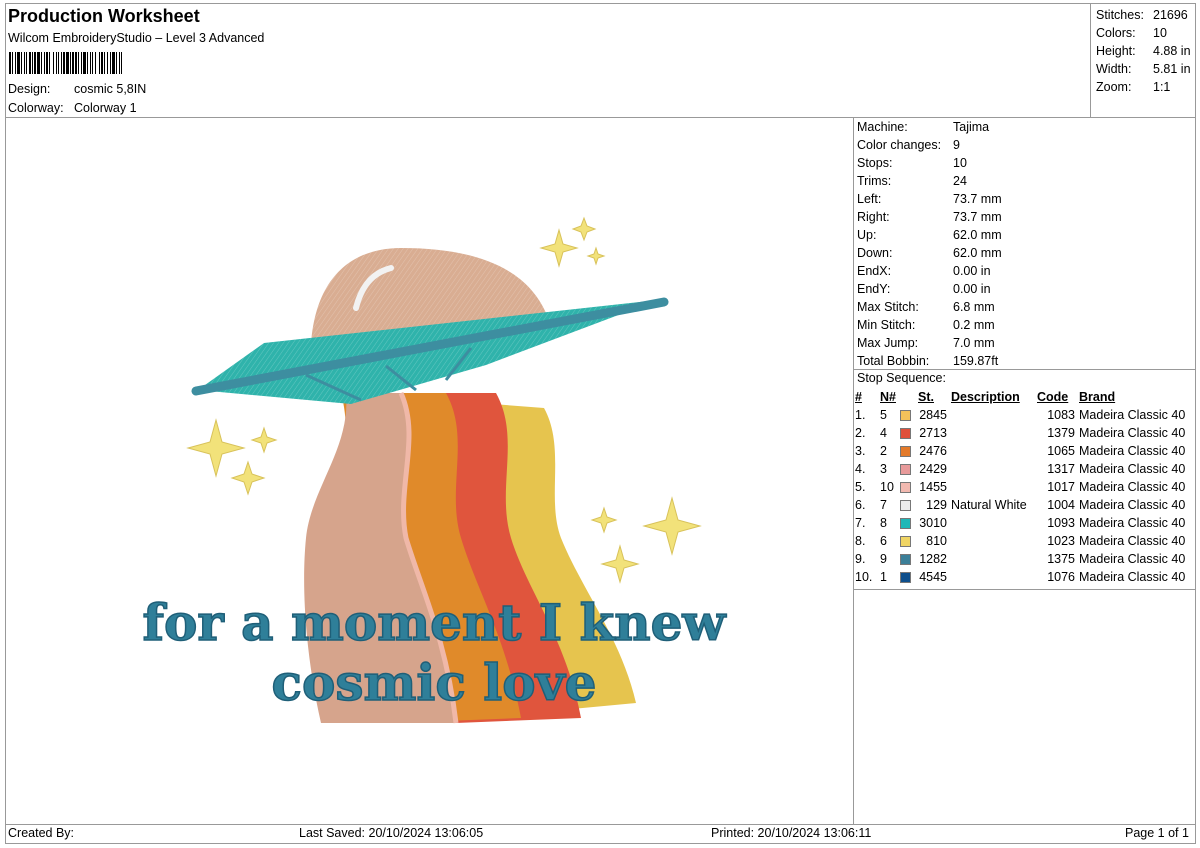 The height and width of the screenshot is (848, 1200). What do you see at coordinates (858, 397) in the screenshot?
I see `col-header-index: #` at bounding box center [858, 397].